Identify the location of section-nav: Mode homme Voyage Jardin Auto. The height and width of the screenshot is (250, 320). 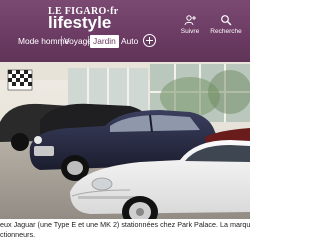
(125, 42).